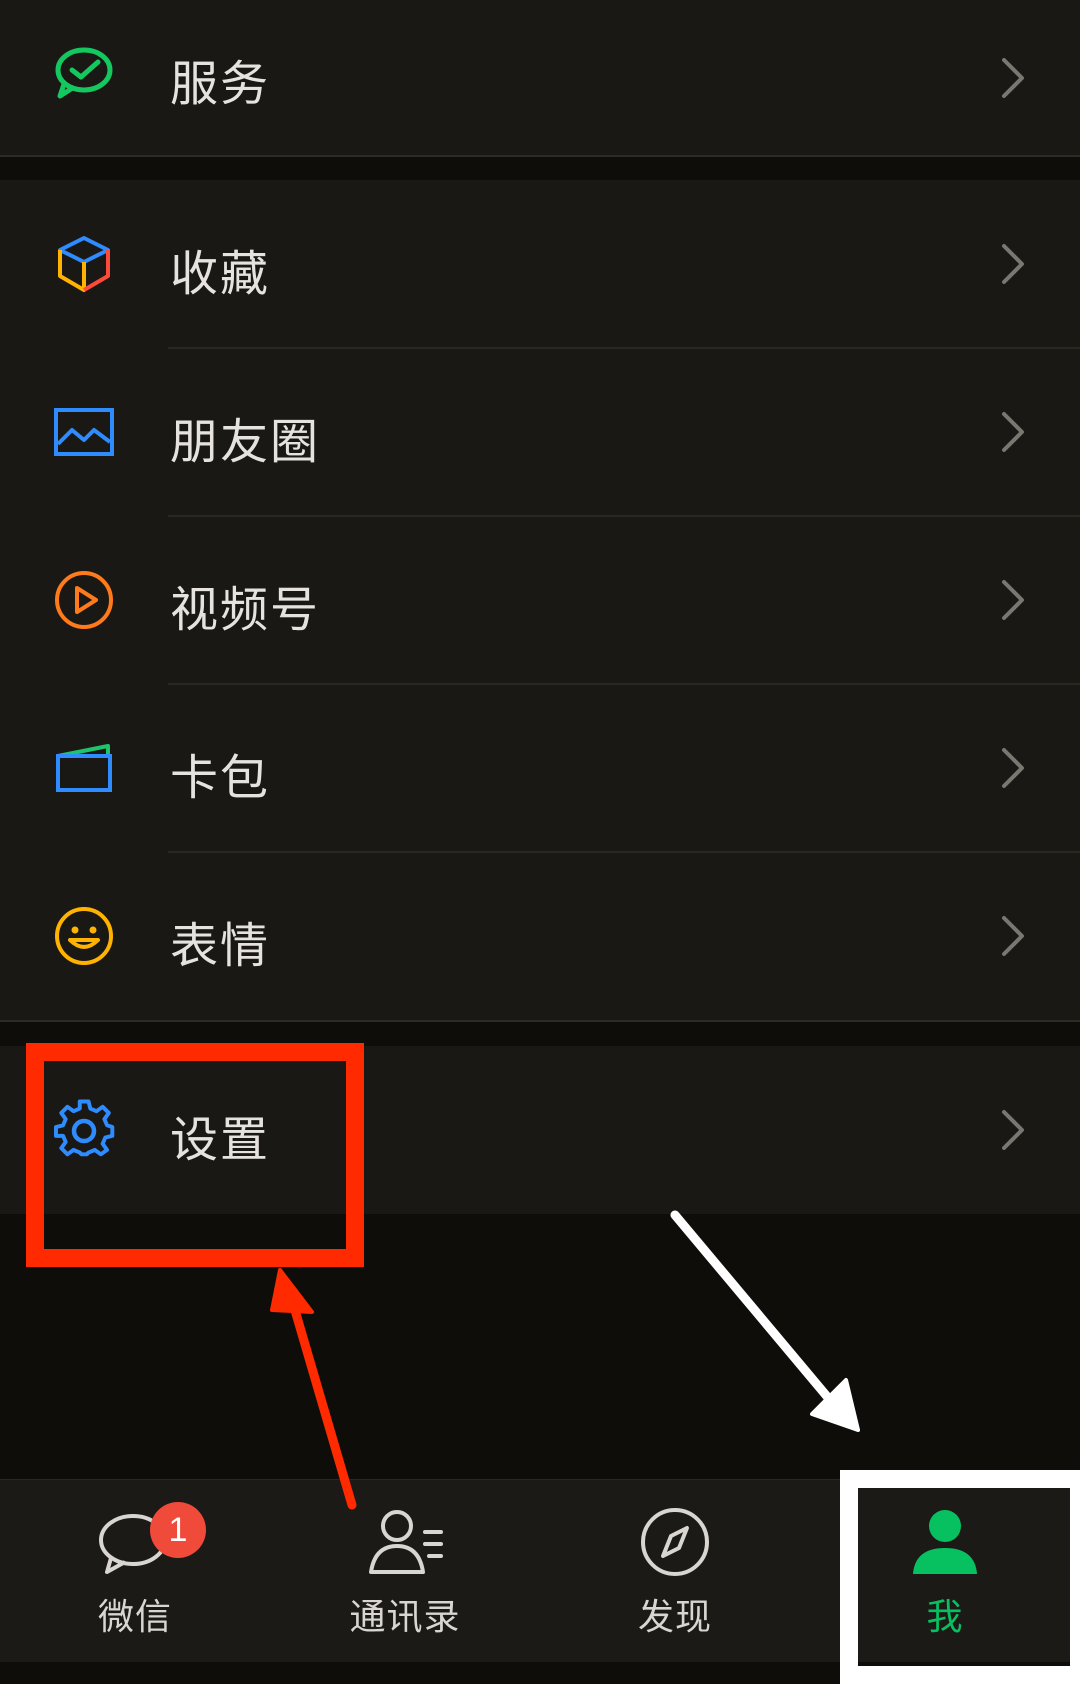 This screenshot has width=1080, height=1684. I want to click on contacts-icon, so click(405, 1542).